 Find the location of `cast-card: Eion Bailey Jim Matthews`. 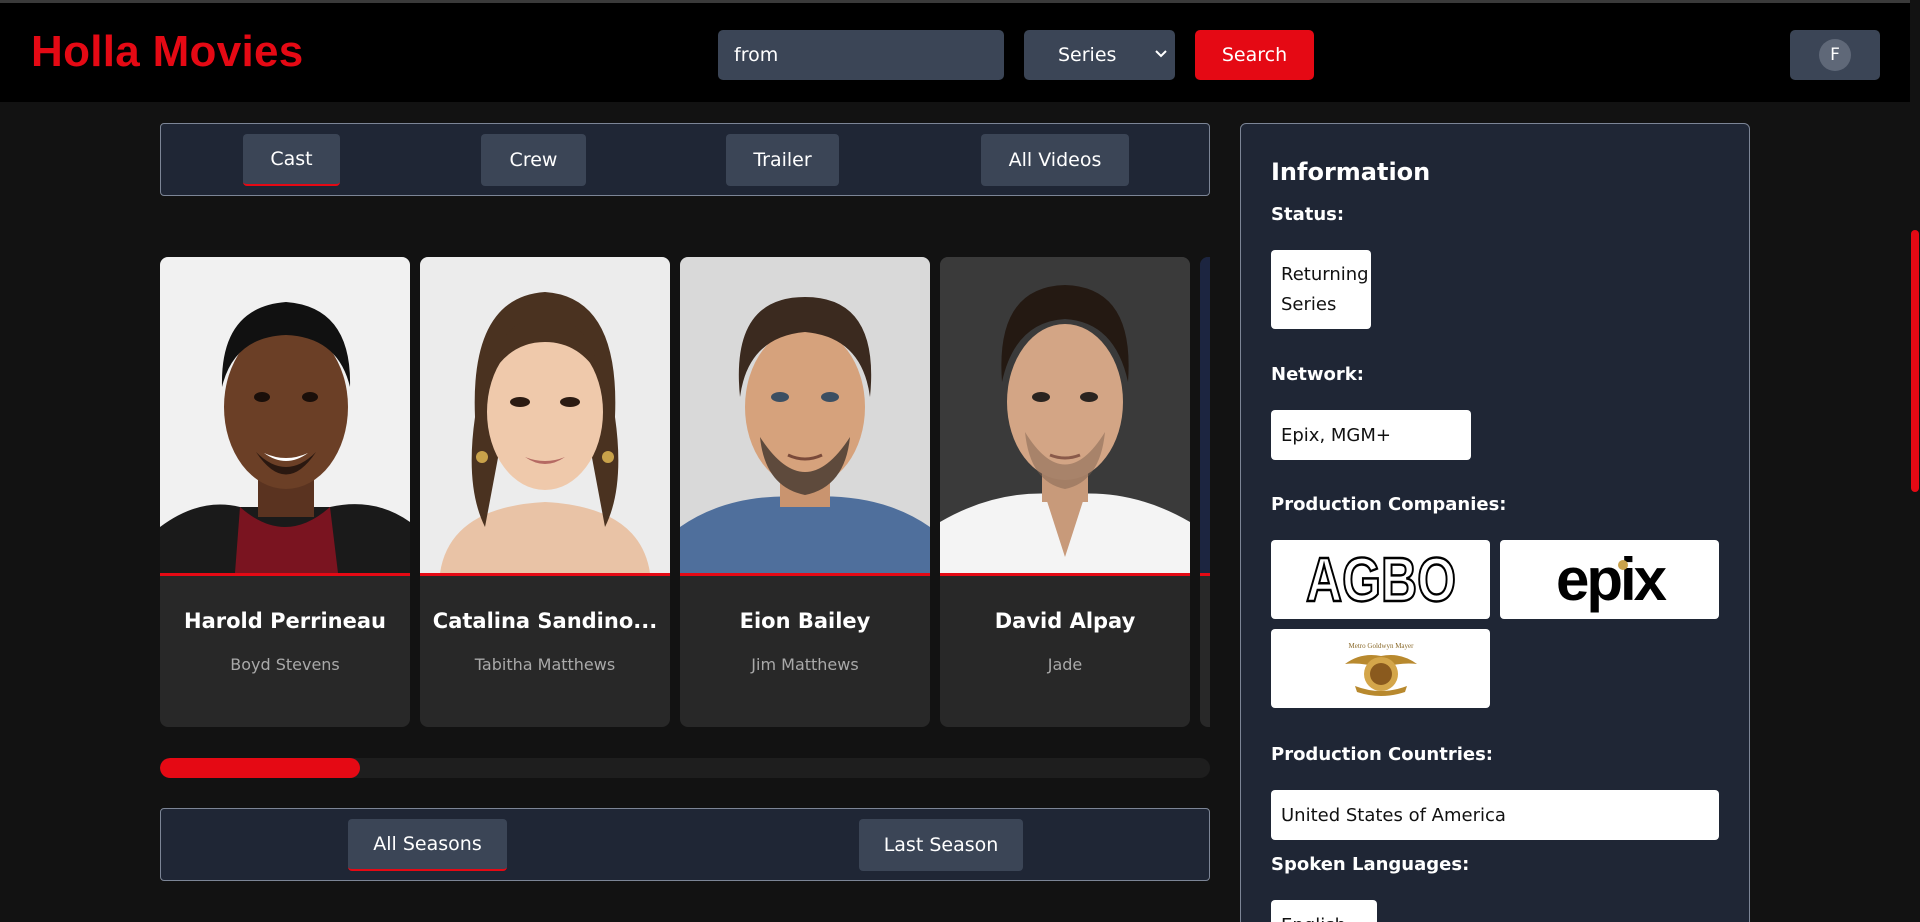

cast-card: Eion Bailey Jim Matthews is located at coordinates (805, 492).